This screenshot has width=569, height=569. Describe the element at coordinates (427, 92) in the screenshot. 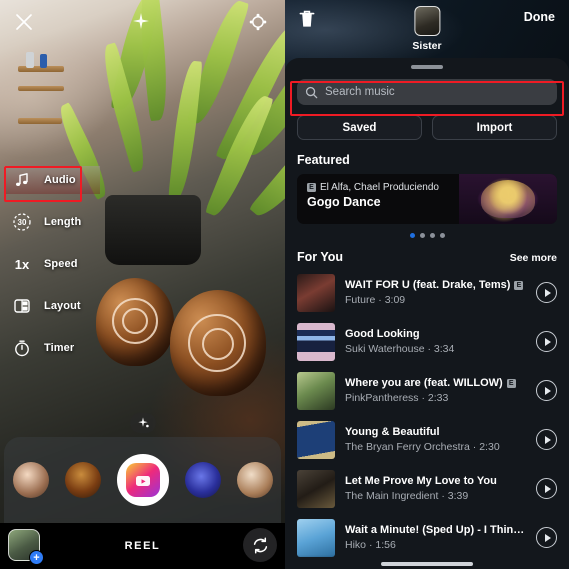

I see `search-music-field: Search music` at that location.